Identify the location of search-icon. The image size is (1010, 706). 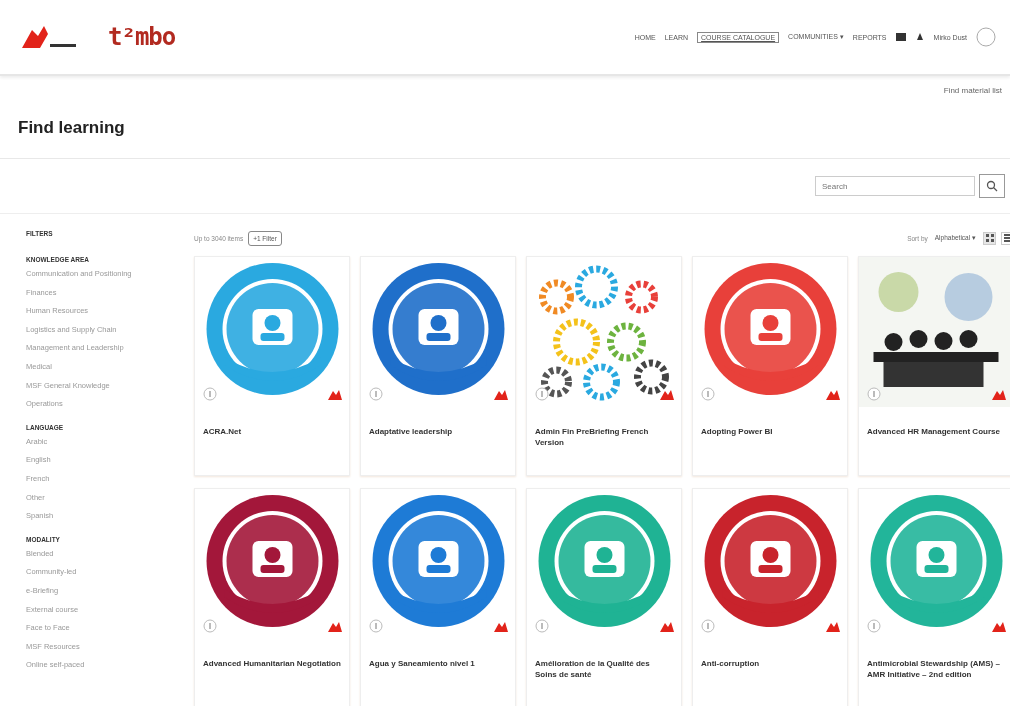
(992, 186).